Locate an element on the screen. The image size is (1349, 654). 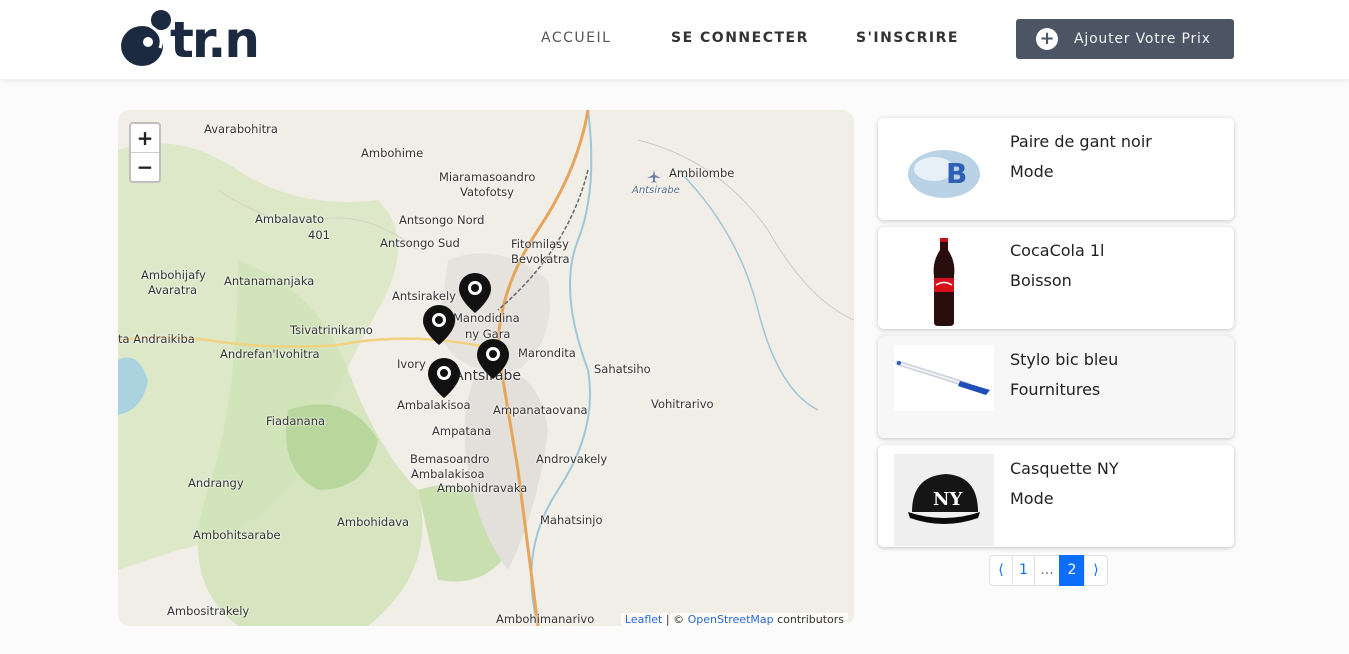
map-label: Ambohidava is located at coordinates (373, 522).